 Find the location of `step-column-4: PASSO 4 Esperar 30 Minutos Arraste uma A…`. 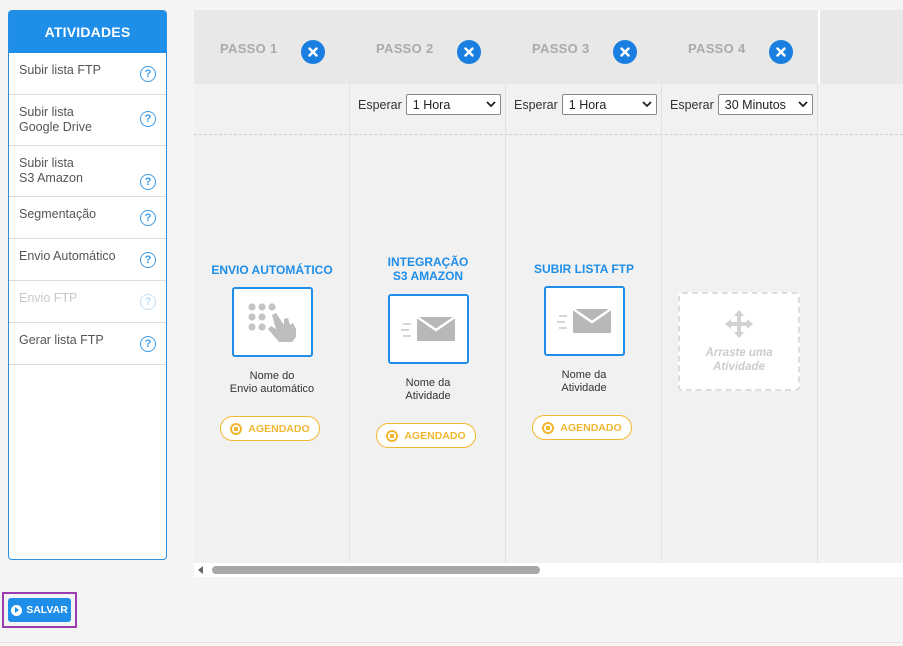

step-column-4: PASSO 4 Esperar 30 Minutos Arraste uma A… is located at coordinates (740, 286).